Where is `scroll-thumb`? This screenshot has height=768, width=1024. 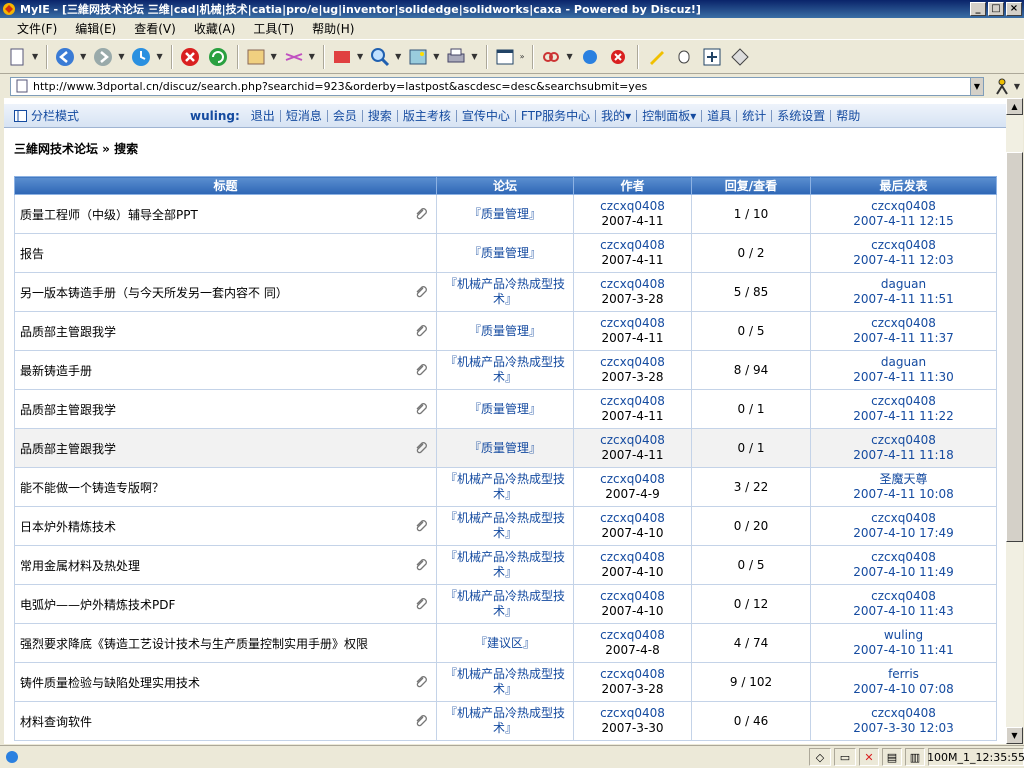
scroll-thumb is located at coordinates (1014, 347).